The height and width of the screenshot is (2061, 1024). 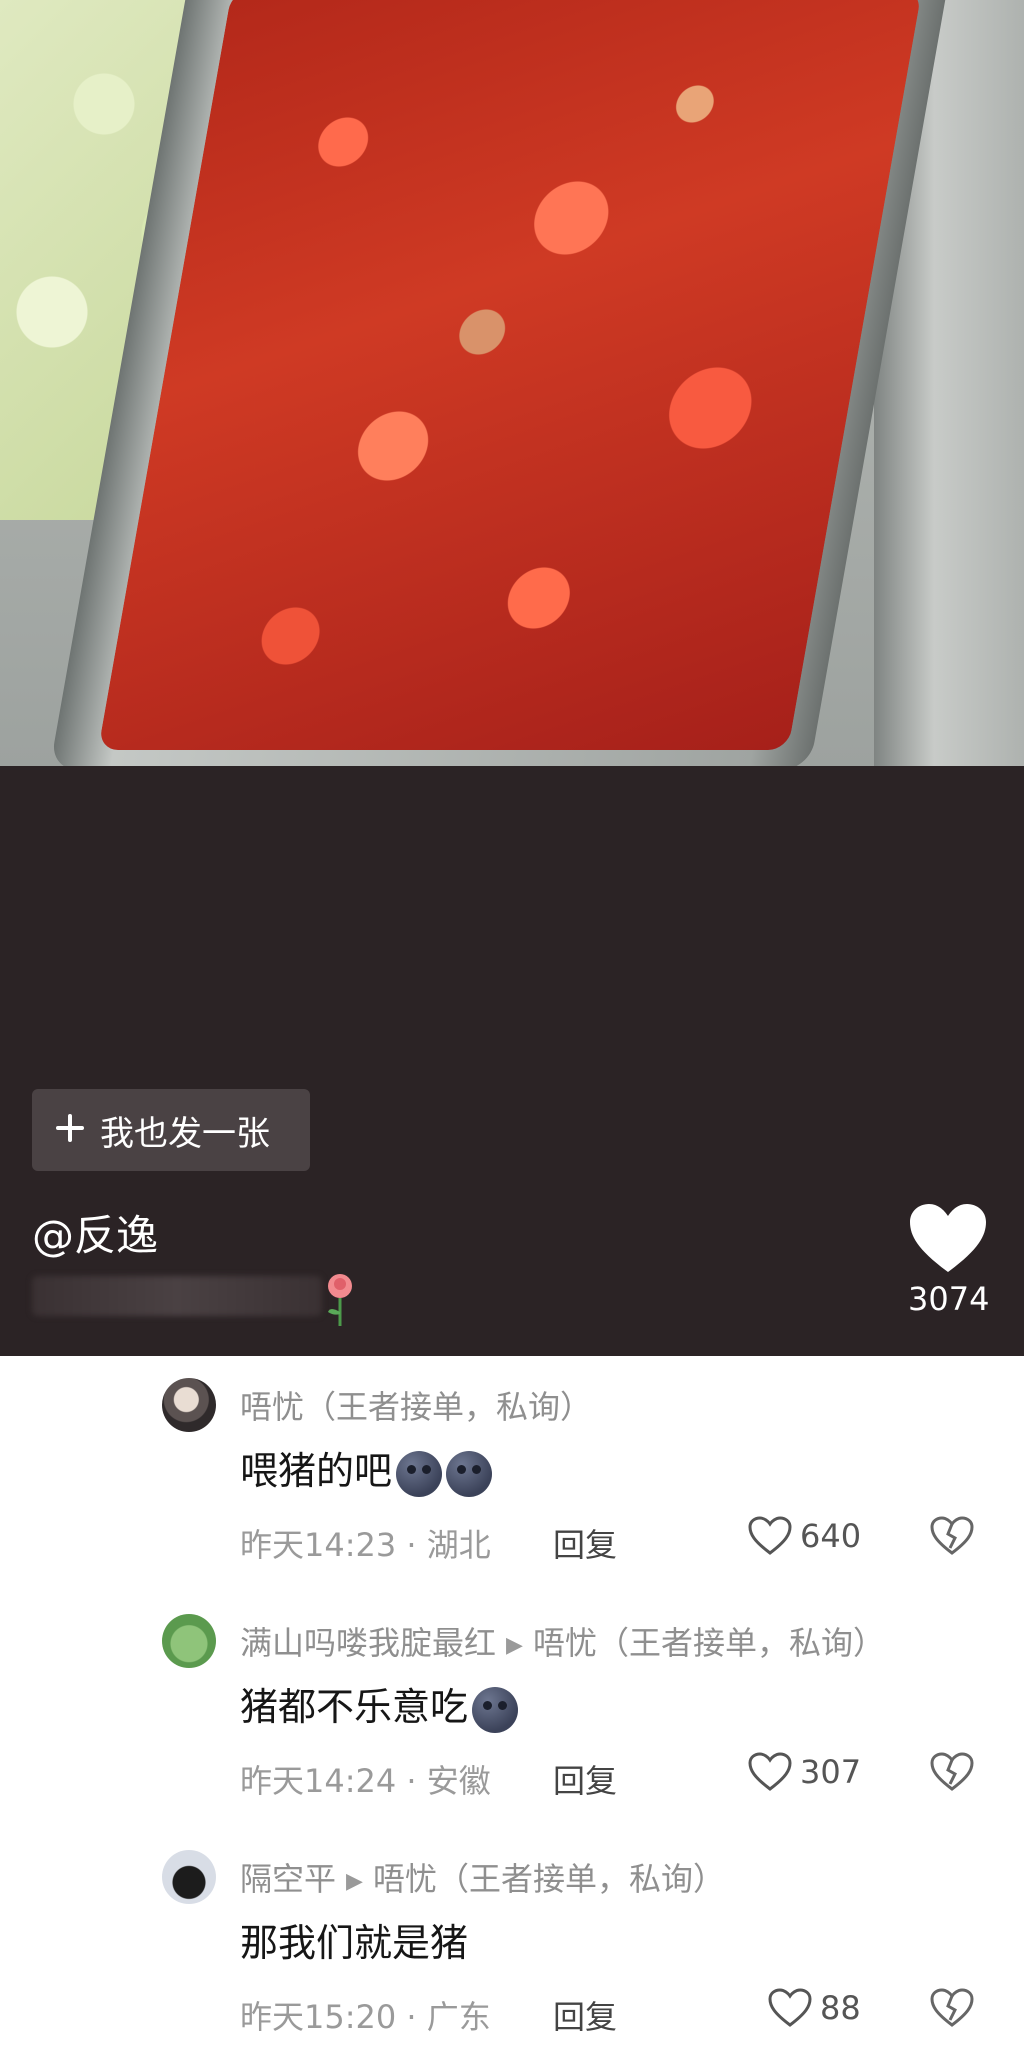 I want to click on heart-icon, so click(x=948, y=1238).